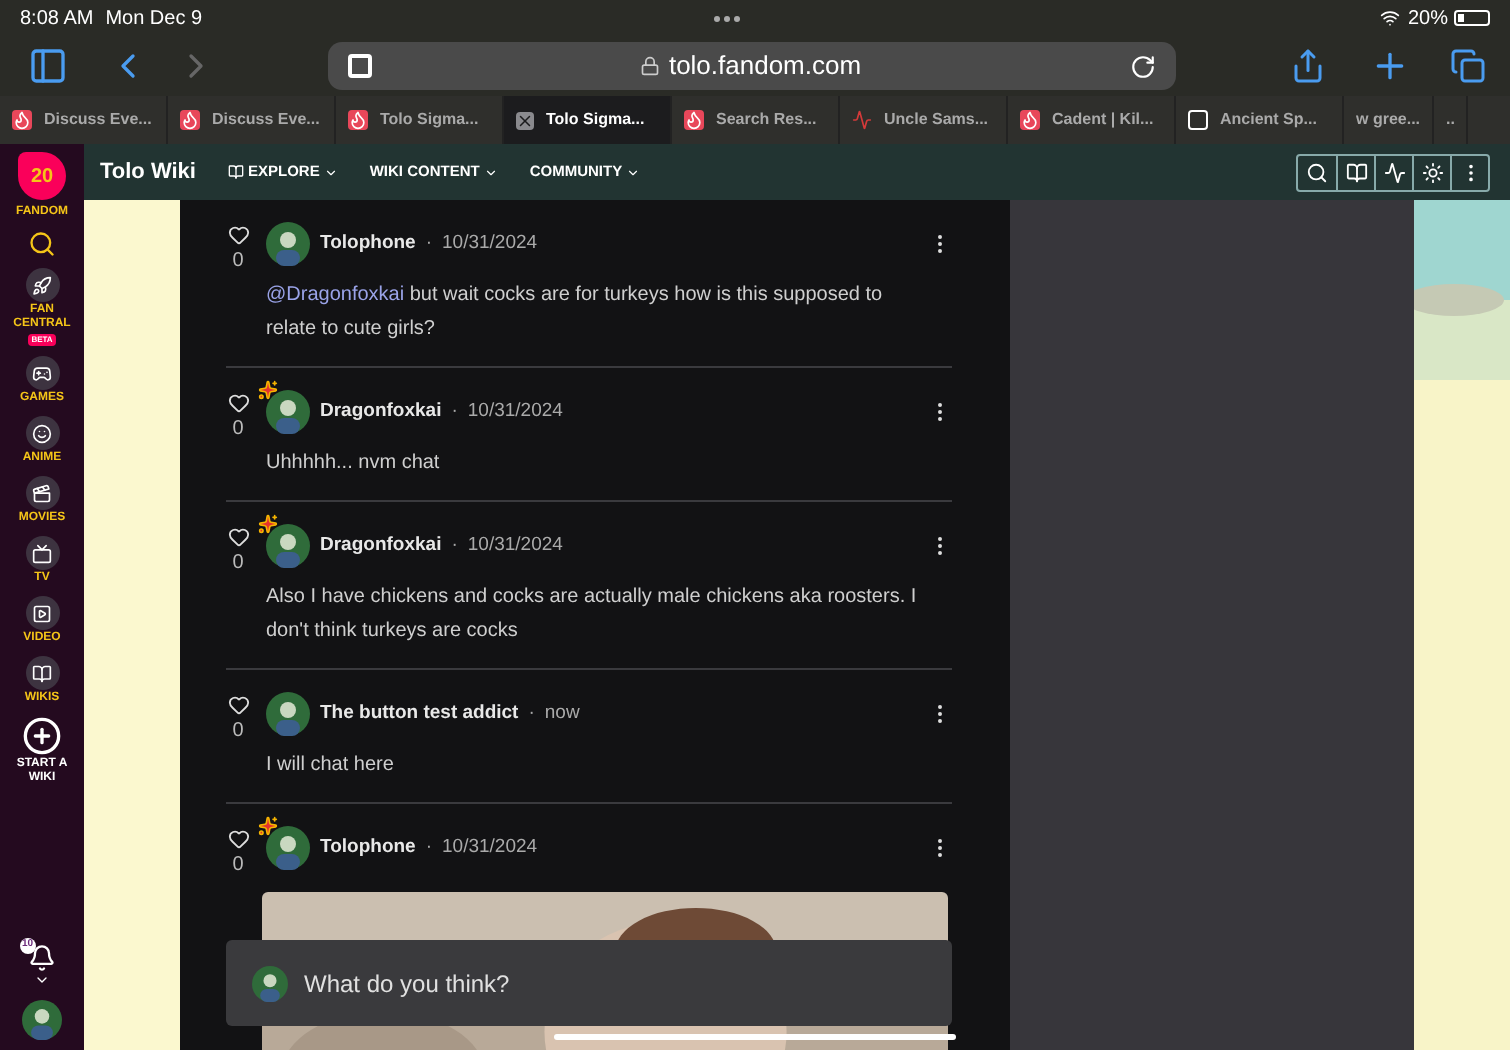  I want to click on comment-text: @Dragonfoxkai but wait cocks are for turkeys how is this supposed to relate to cute girls?, so click(575, 313).